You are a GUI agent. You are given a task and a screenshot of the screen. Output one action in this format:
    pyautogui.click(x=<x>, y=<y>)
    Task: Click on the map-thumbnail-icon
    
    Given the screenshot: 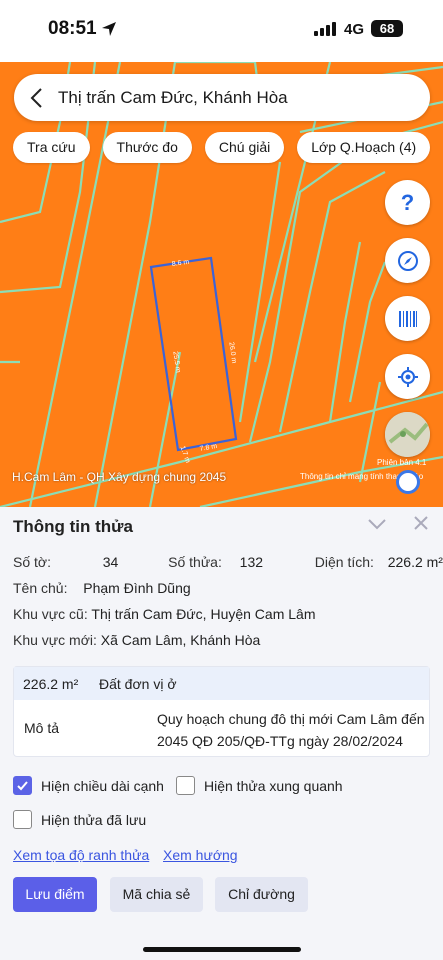 What is the action you would take?
    pyautogui.click(x=407, y=434)
    